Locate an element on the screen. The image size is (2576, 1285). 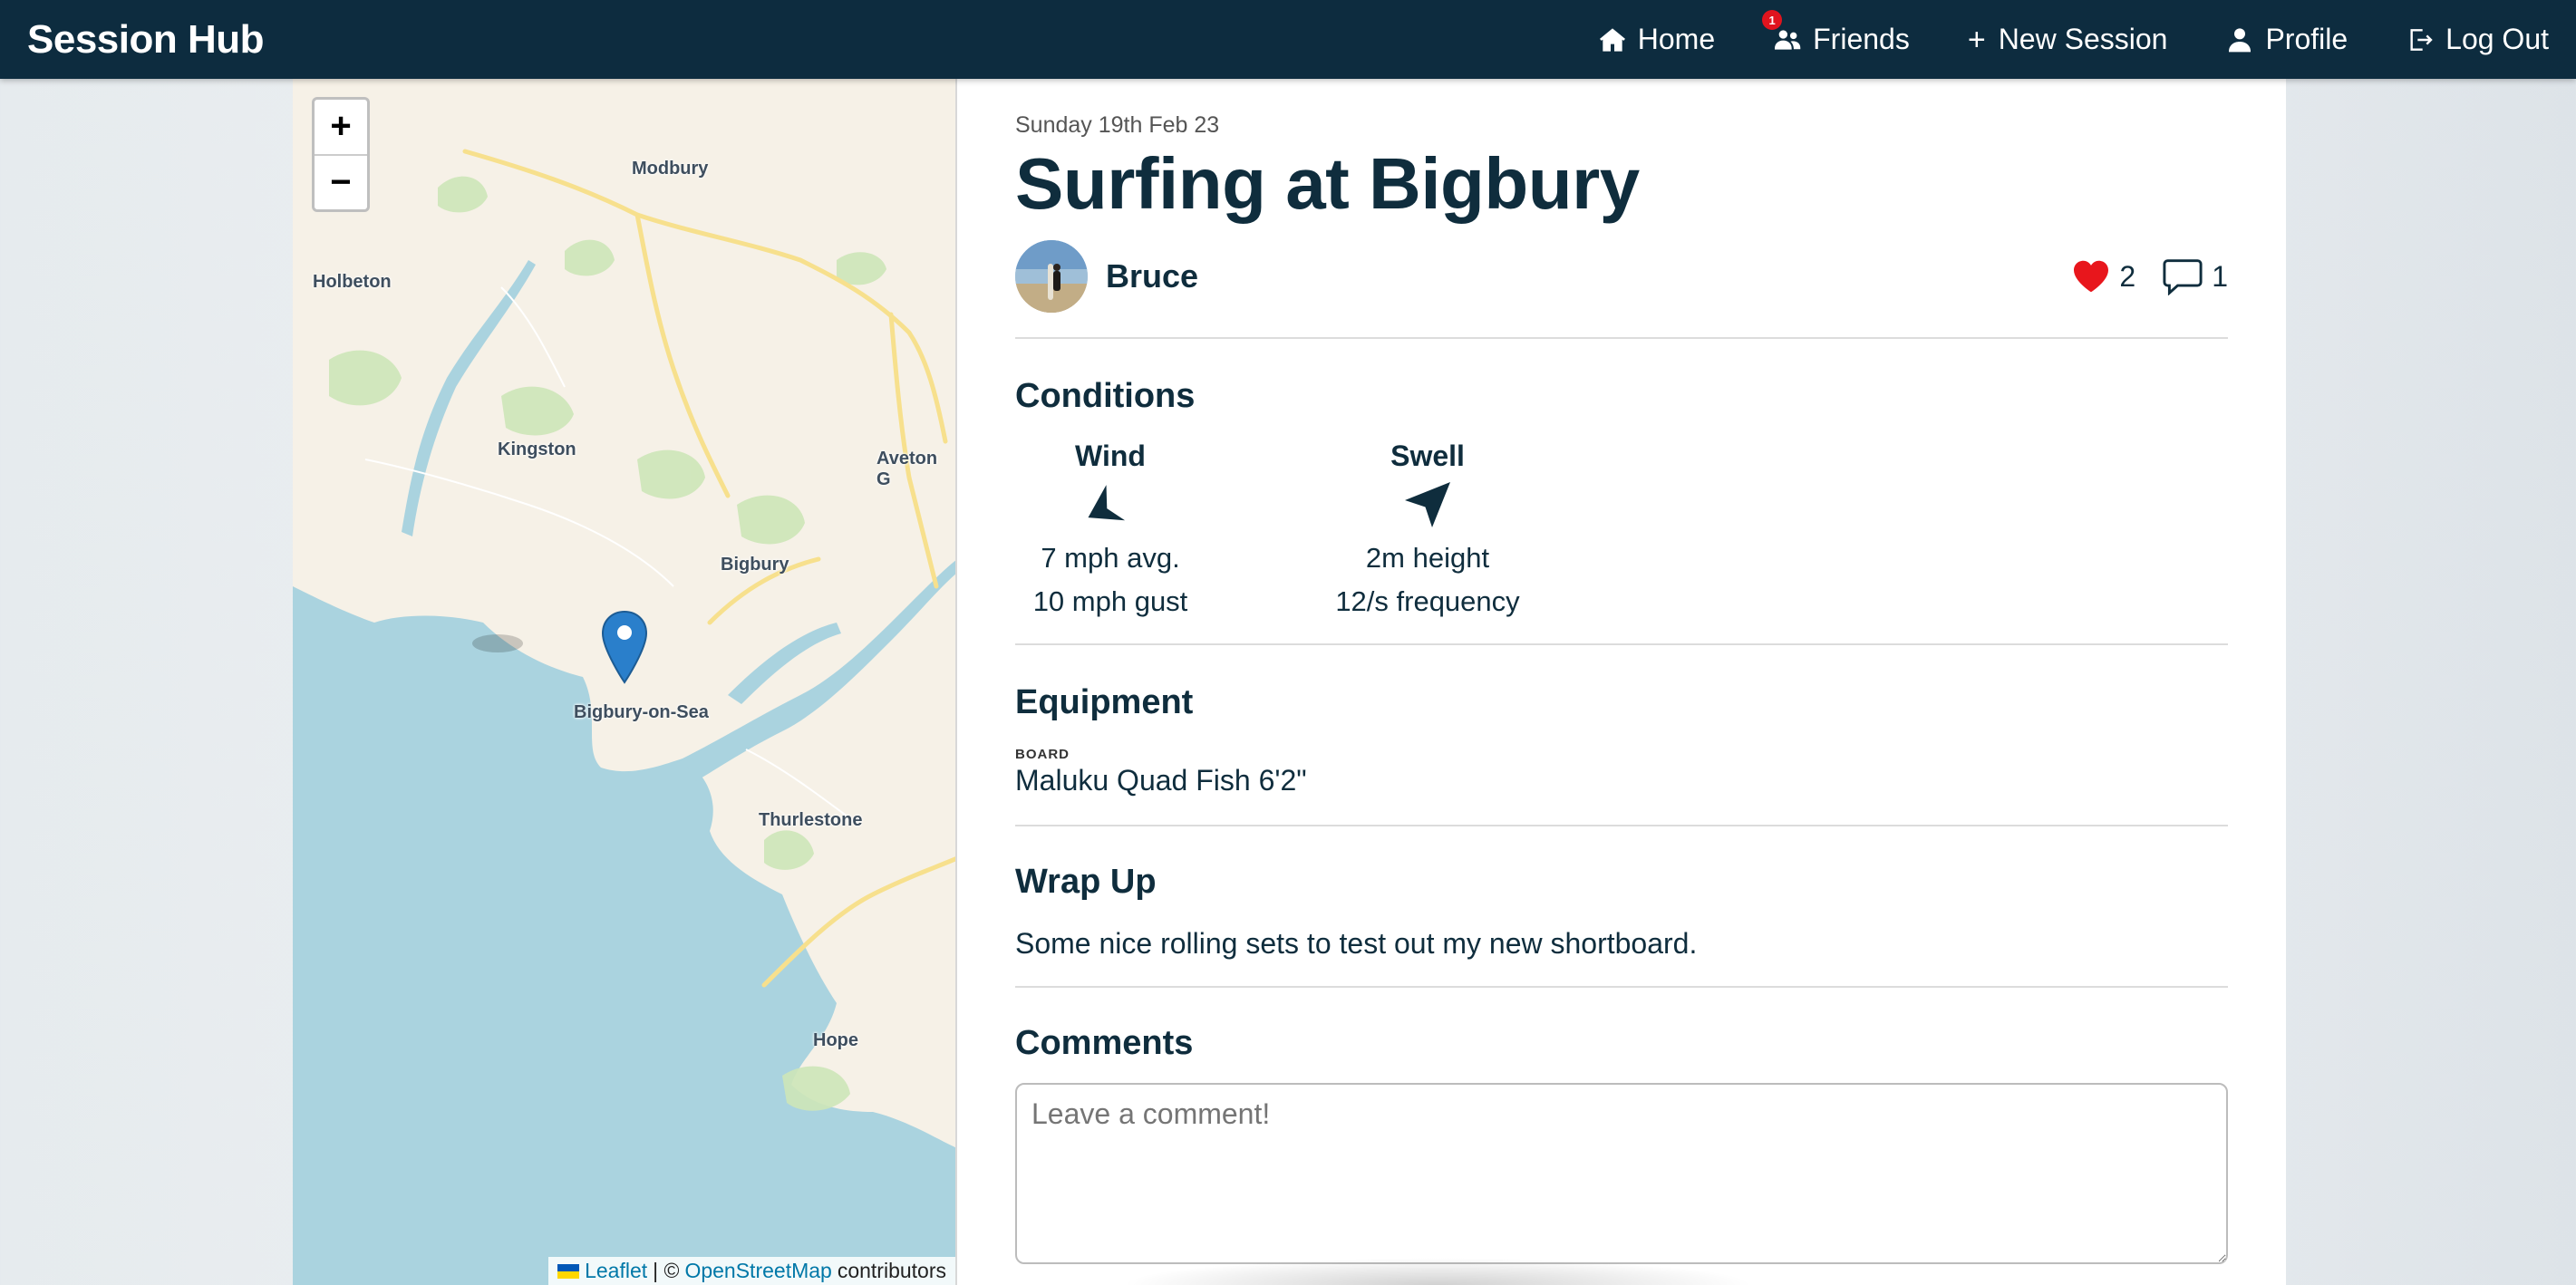
map-attribution: Leaflet | © OpenStreetMap contributors is located at coordinates (751, 1271).